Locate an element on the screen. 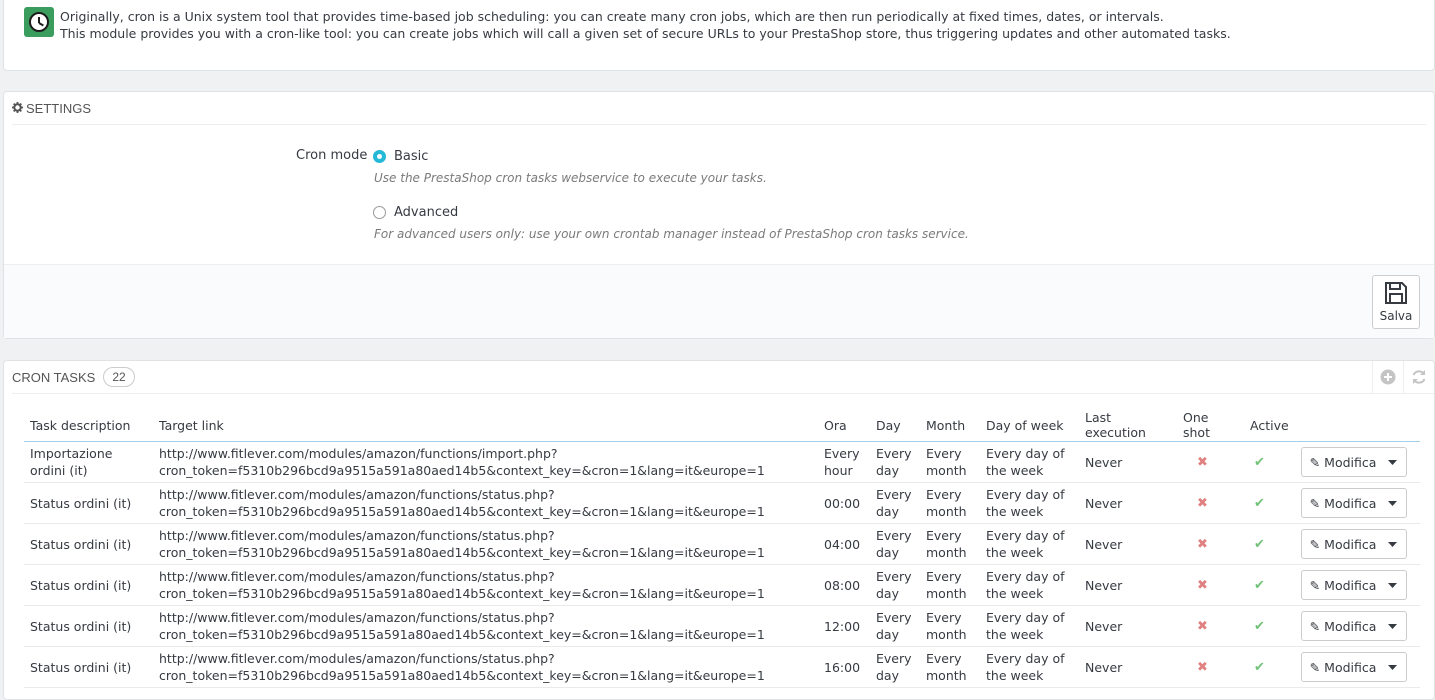 Image resolution: width=1435 pixels, height=700 pixels. save-label: Salva is located at coordinates (1396, 316).